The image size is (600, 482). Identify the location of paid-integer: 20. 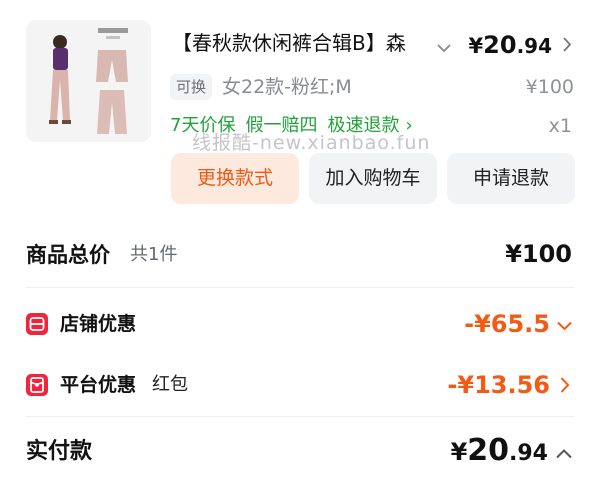
(488, 450).